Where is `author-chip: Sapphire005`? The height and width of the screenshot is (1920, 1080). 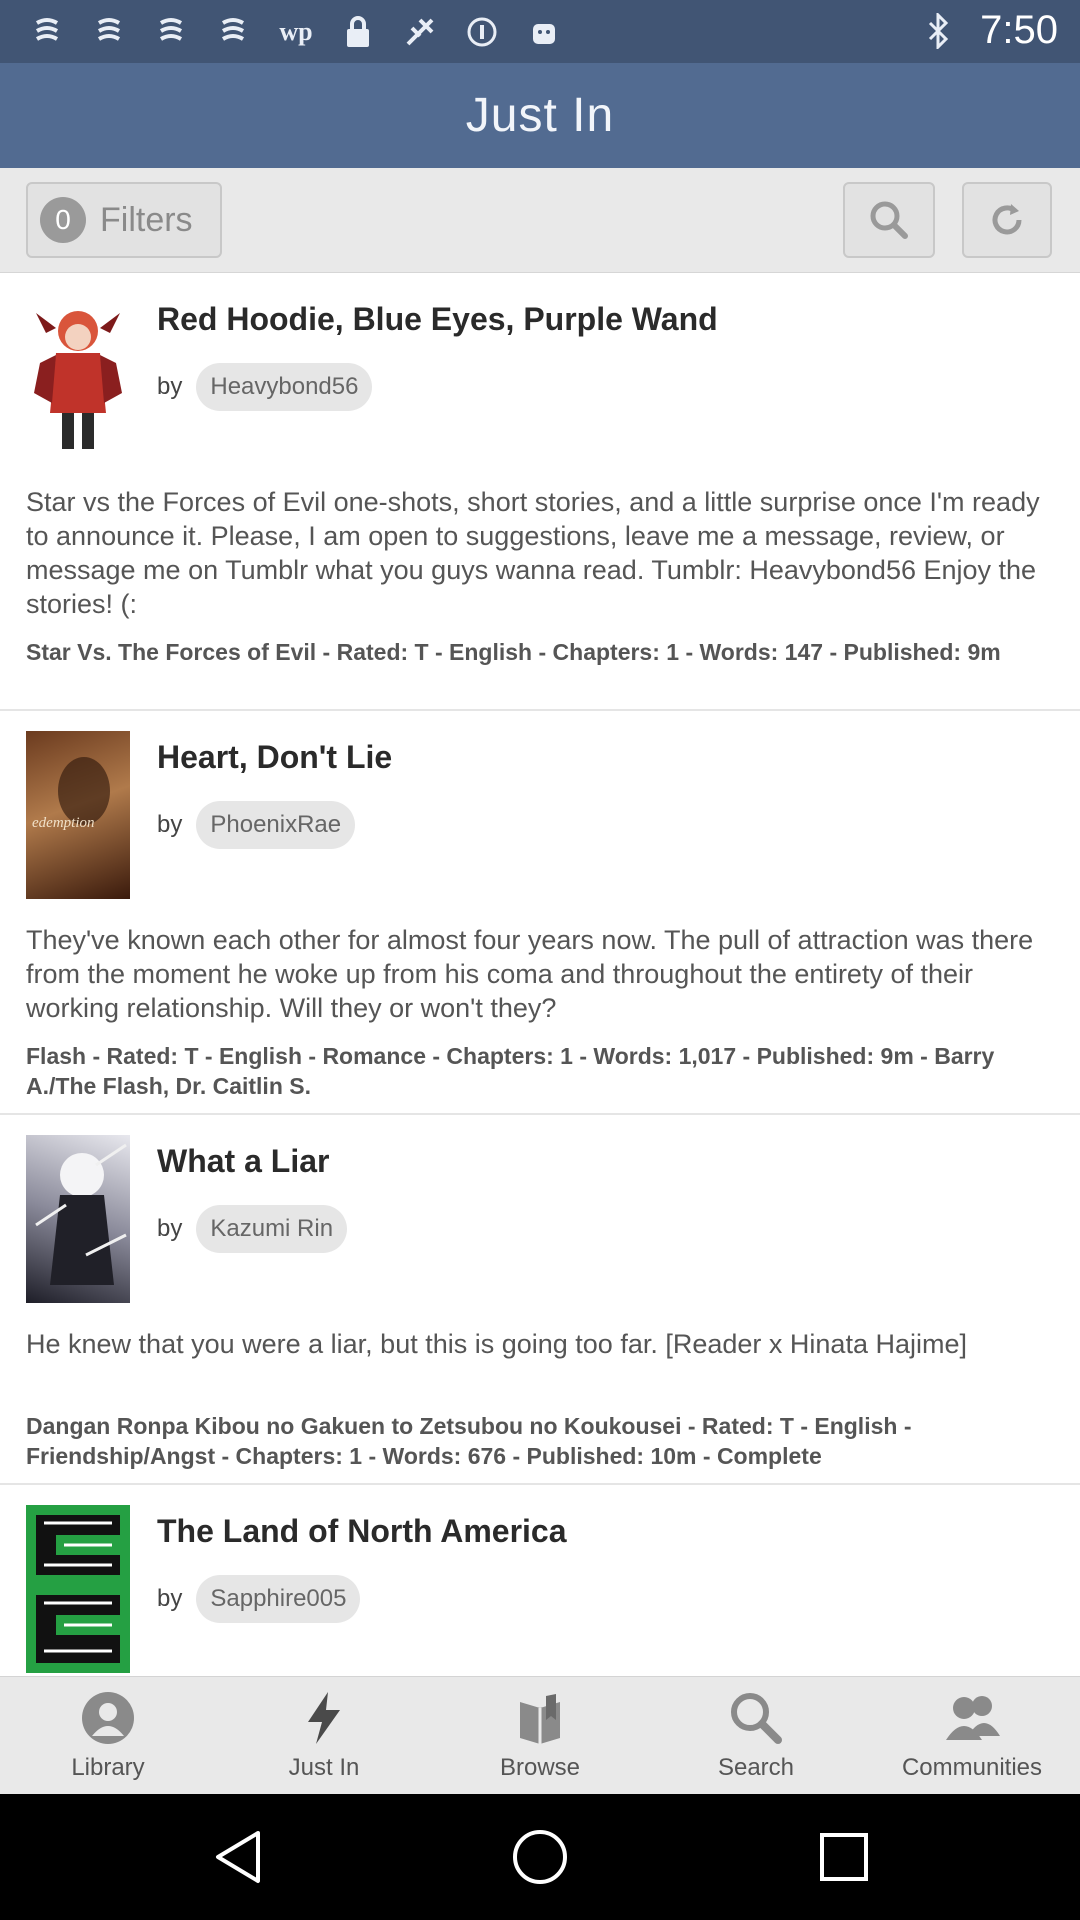
author-chip: Sapphire005 is located at coordinates (278, 1599).